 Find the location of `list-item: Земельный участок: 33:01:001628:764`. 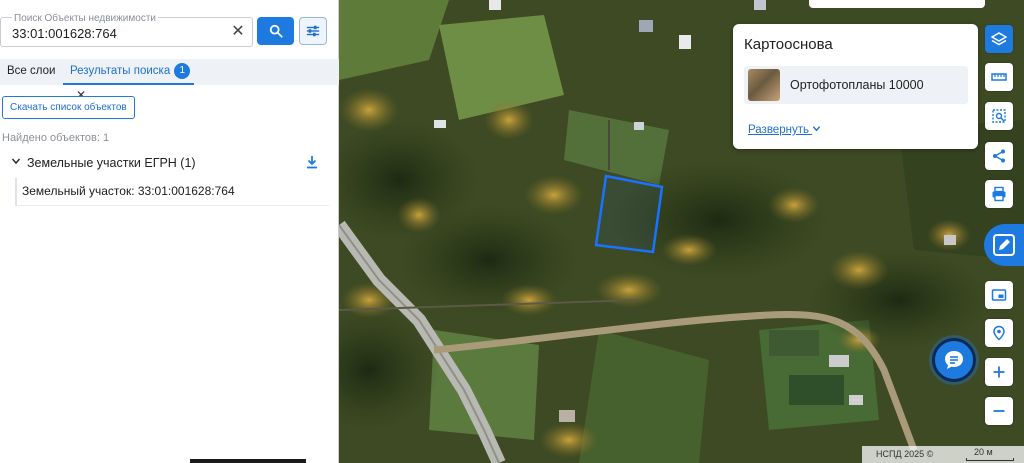

list-item: Земельный участок: 33:01:001628:764 is located at coordinates (172, 192).